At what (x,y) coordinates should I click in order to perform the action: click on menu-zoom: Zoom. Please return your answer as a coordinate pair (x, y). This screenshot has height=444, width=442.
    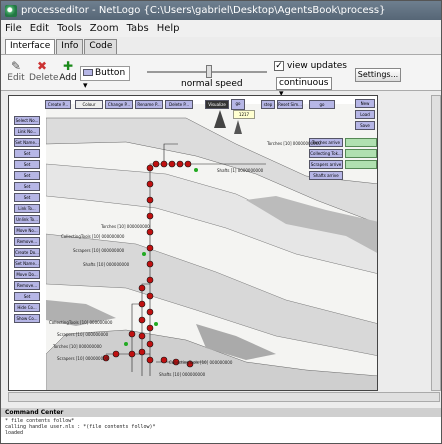
    Looking at the image, I should click on (104, 28).